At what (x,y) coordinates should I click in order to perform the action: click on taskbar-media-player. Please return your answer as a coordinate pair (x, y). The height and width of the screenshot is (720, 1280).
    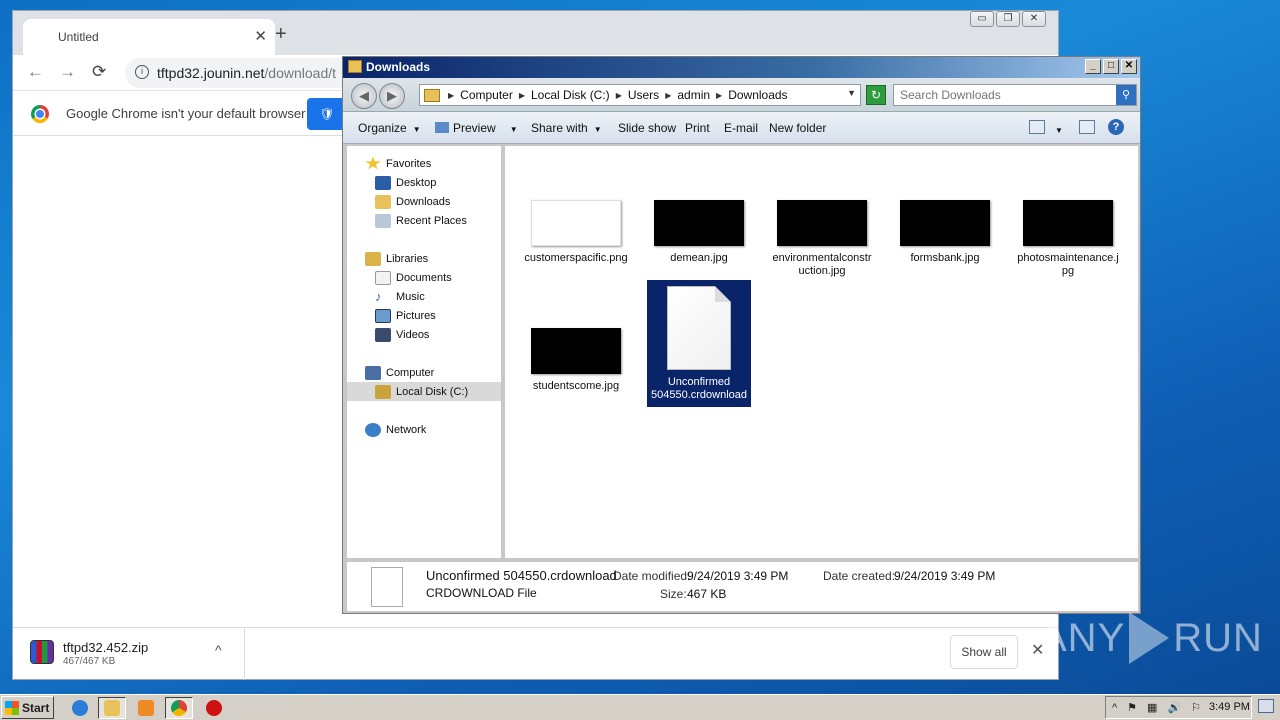
    Looking at the image, I should click on (146, 708).